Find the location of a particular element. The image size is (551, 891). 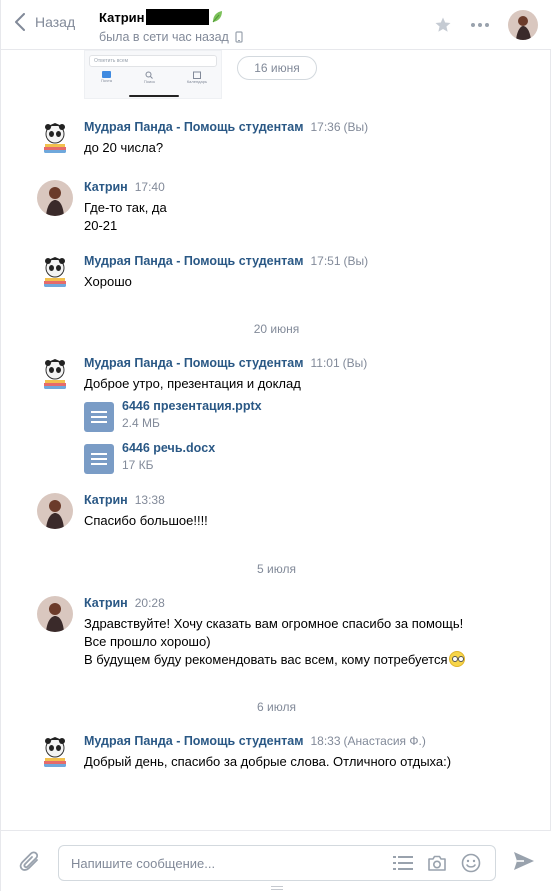

date-badge: 16 июня is located at coordinates (277, 68).